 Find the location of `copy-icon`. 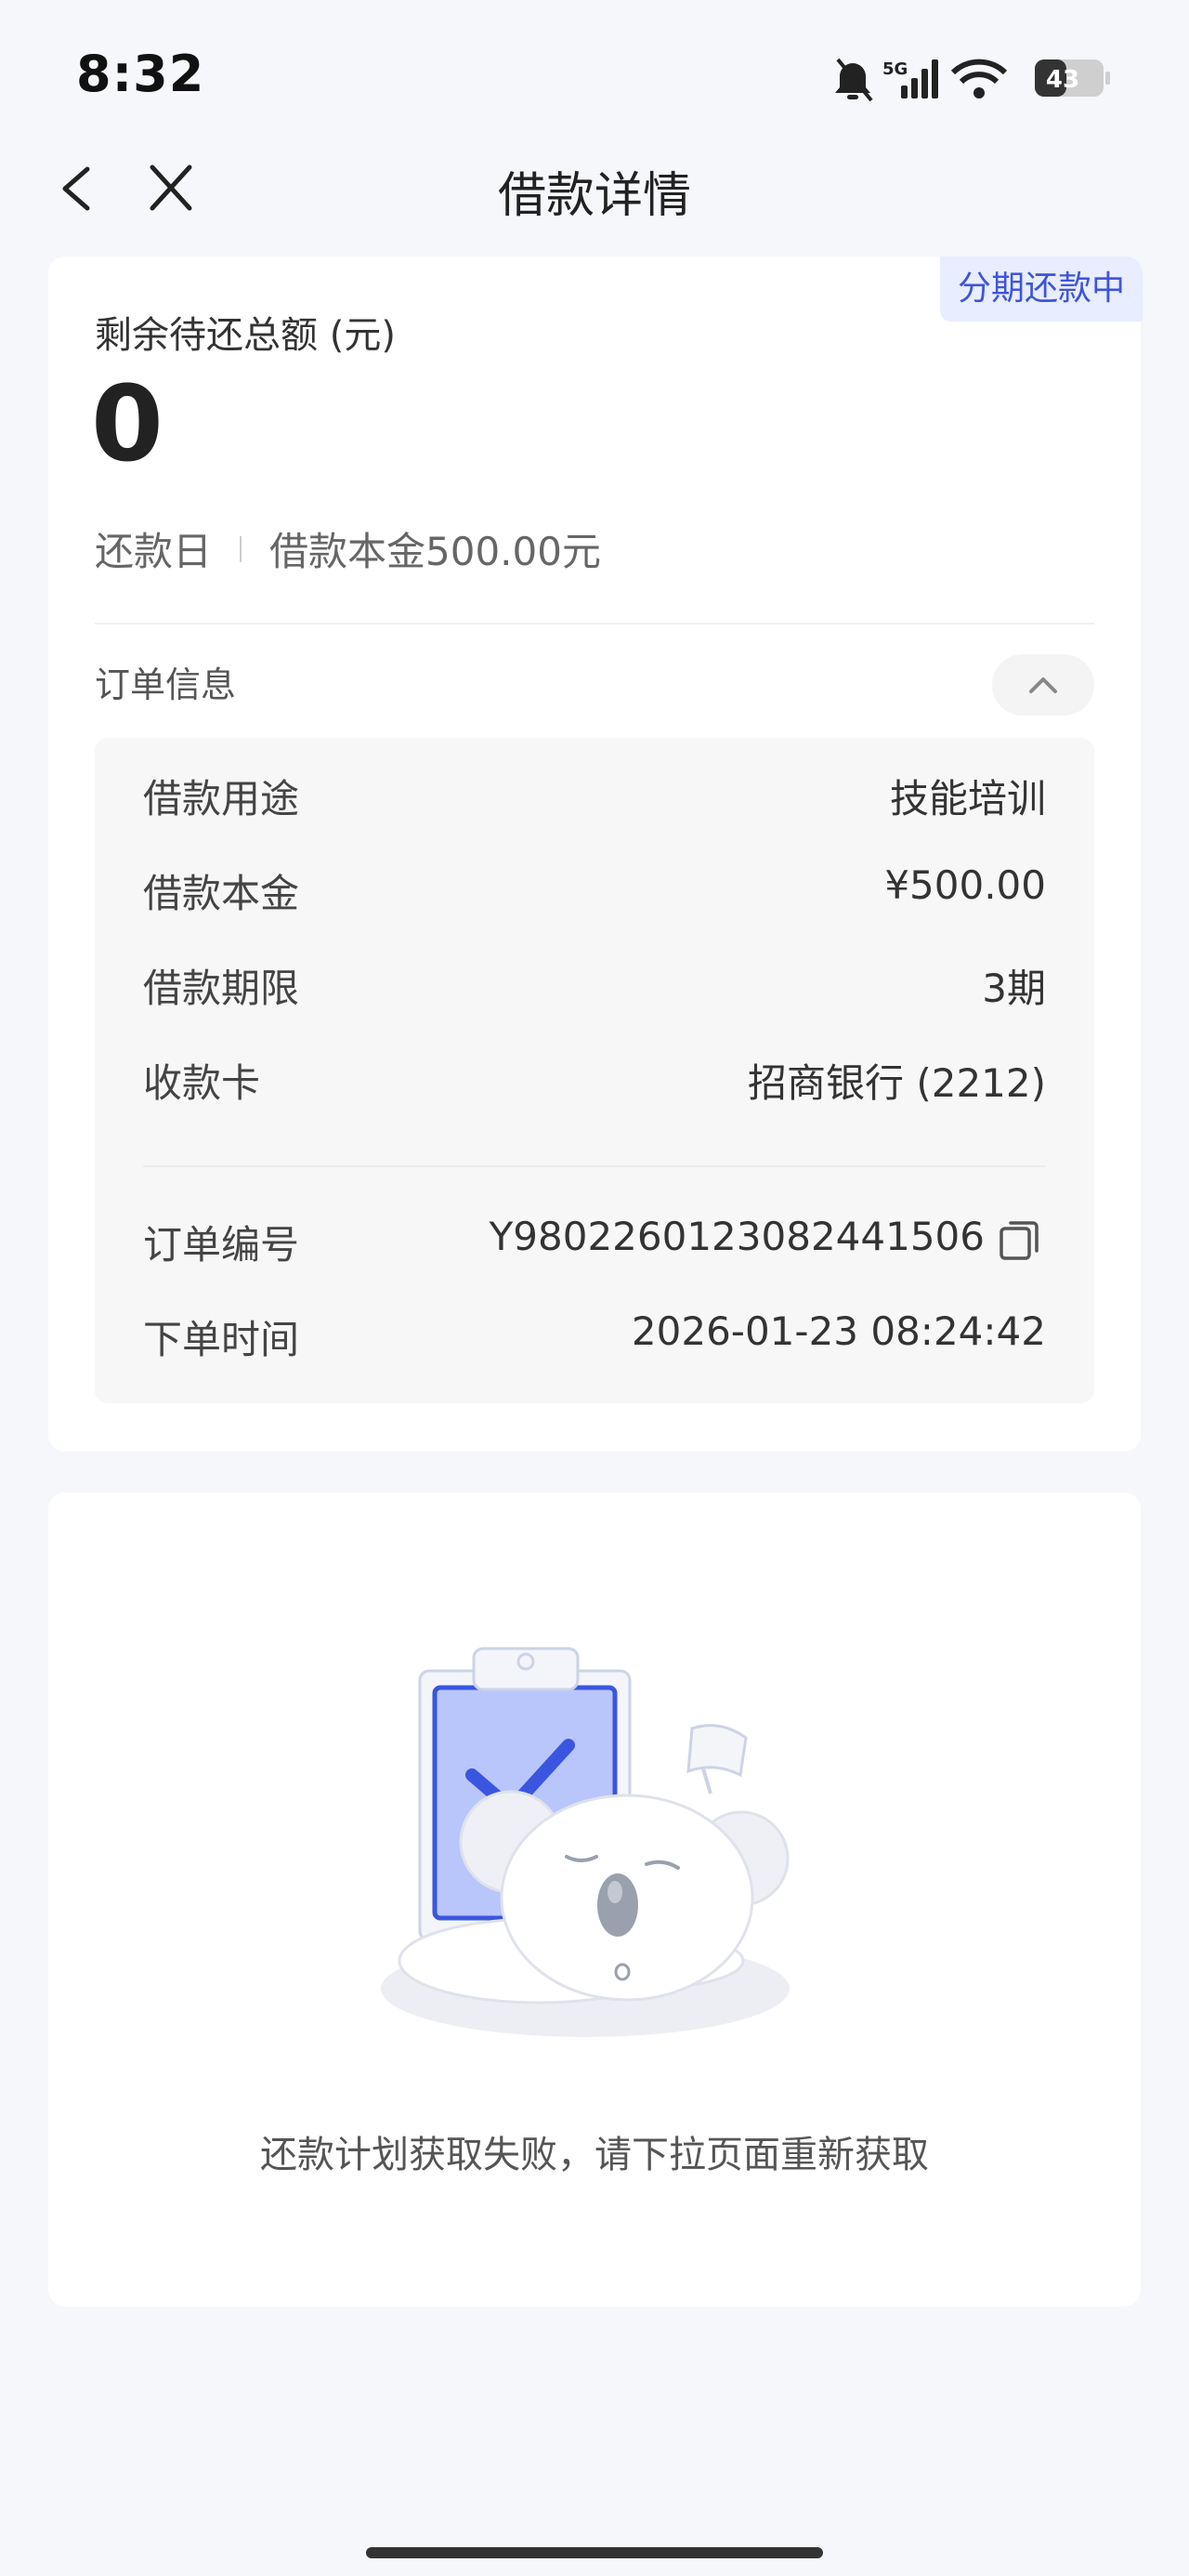

copy-icon is located at coordinates (1020, 1240).